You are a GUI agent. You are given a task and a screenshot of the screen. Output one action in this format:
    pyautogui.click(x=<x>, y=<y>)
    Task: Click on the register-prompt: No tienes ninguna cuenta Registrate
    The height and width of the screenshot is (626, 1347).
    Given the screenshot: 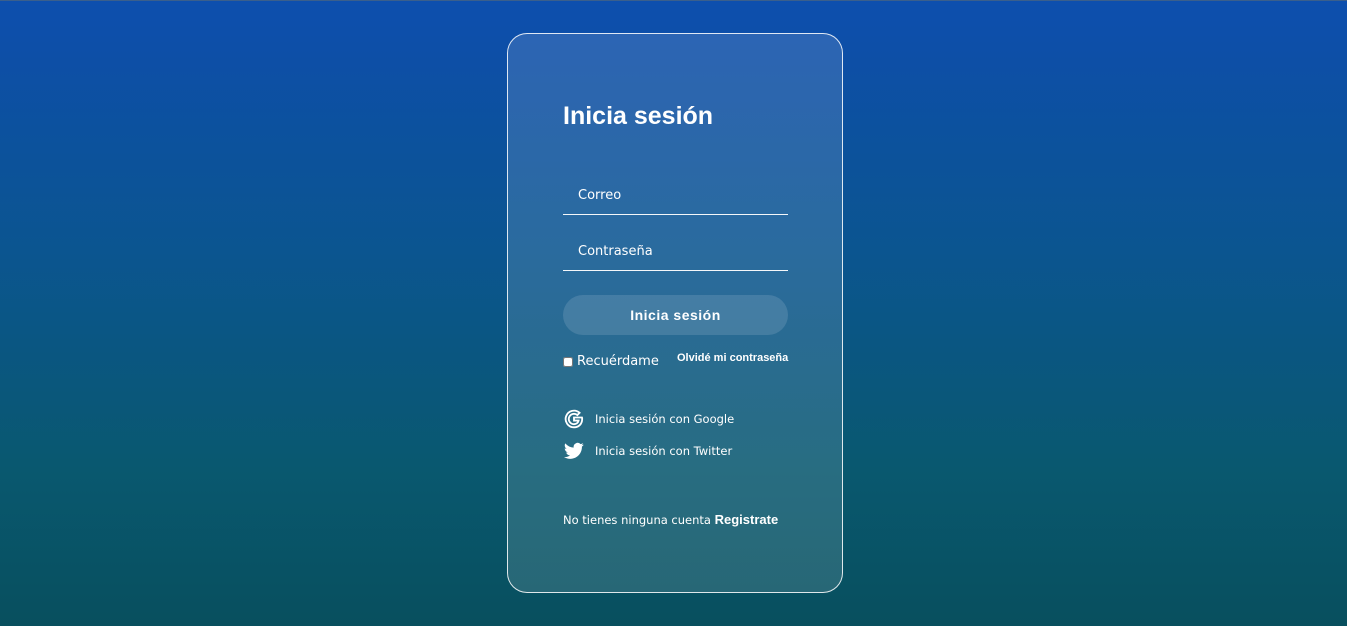 What is the action you would take?
    pyautogui.click(x=670, y=519)
    